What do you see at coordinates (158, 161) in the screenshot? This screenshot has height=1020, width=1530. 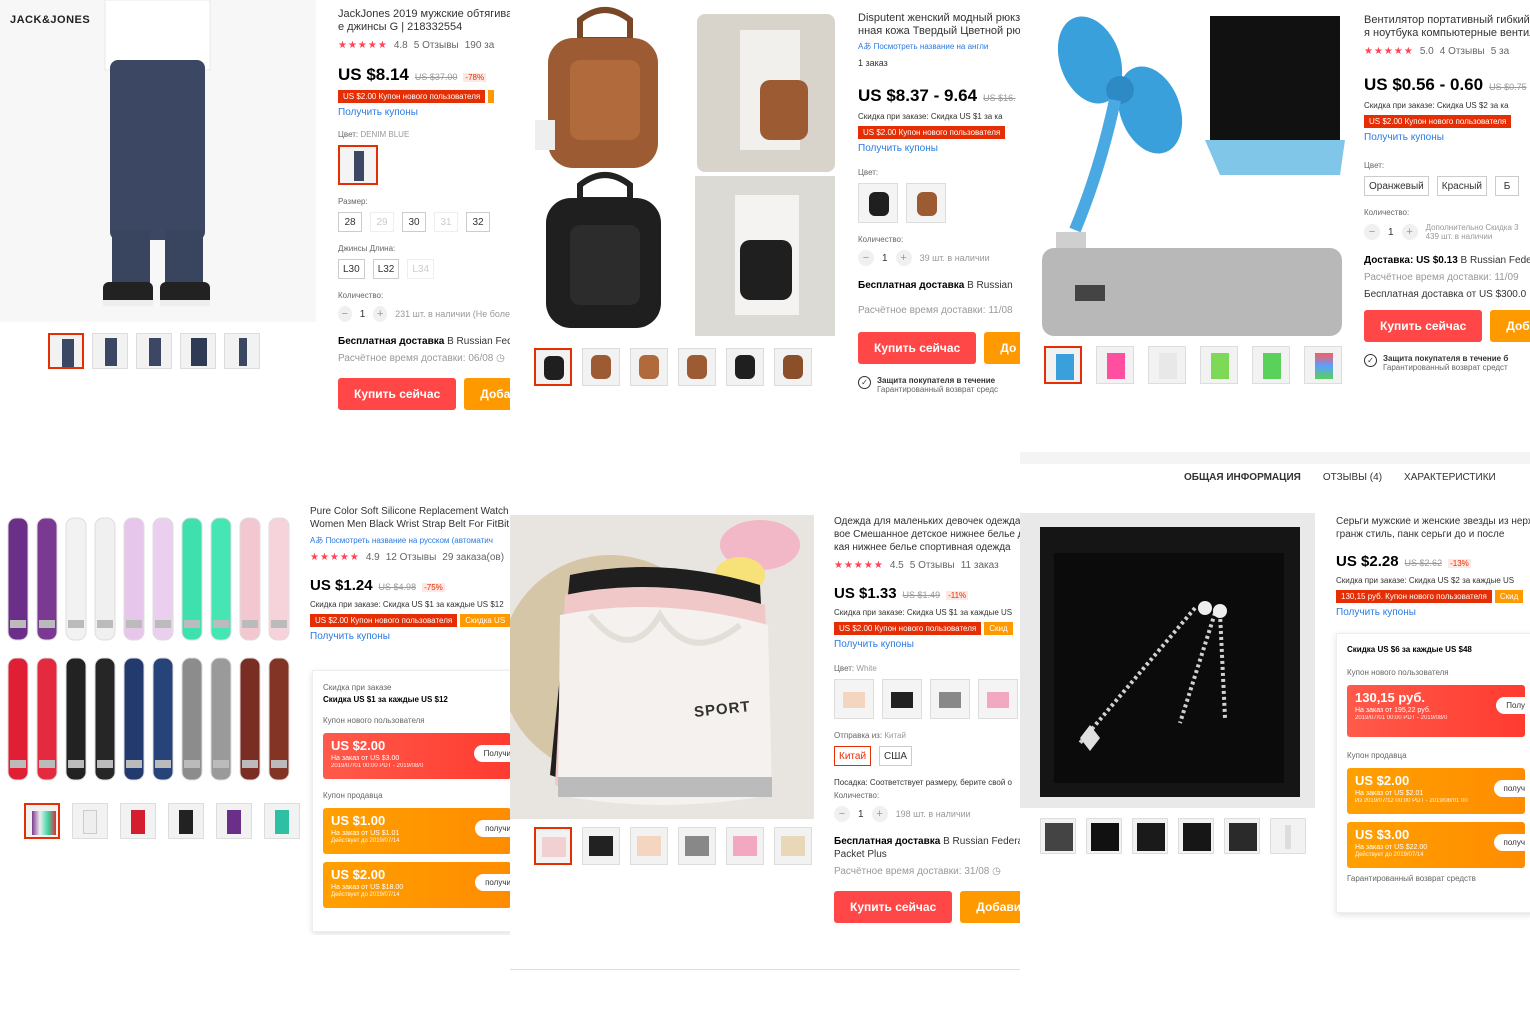 I see `product-image-jeans: JACK&JONES` at bounding box center [158, 161].